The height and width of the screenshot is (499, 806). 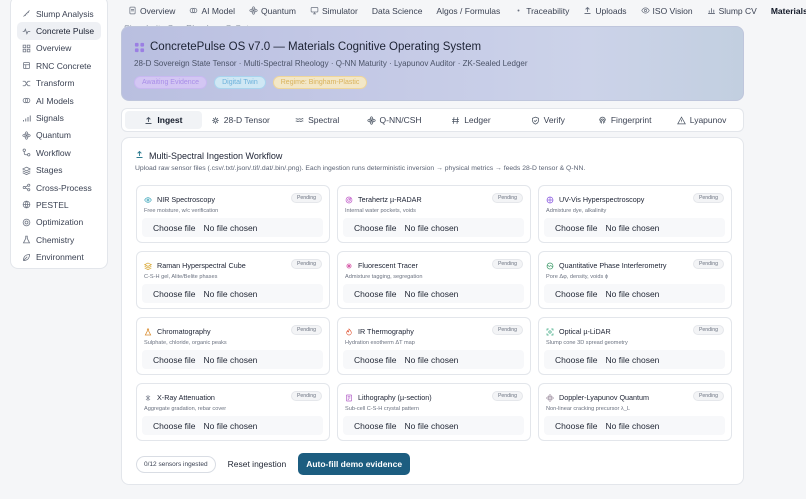 I want to click on sidebar-item-label: Cross-Process, so click(x=64, y=187).